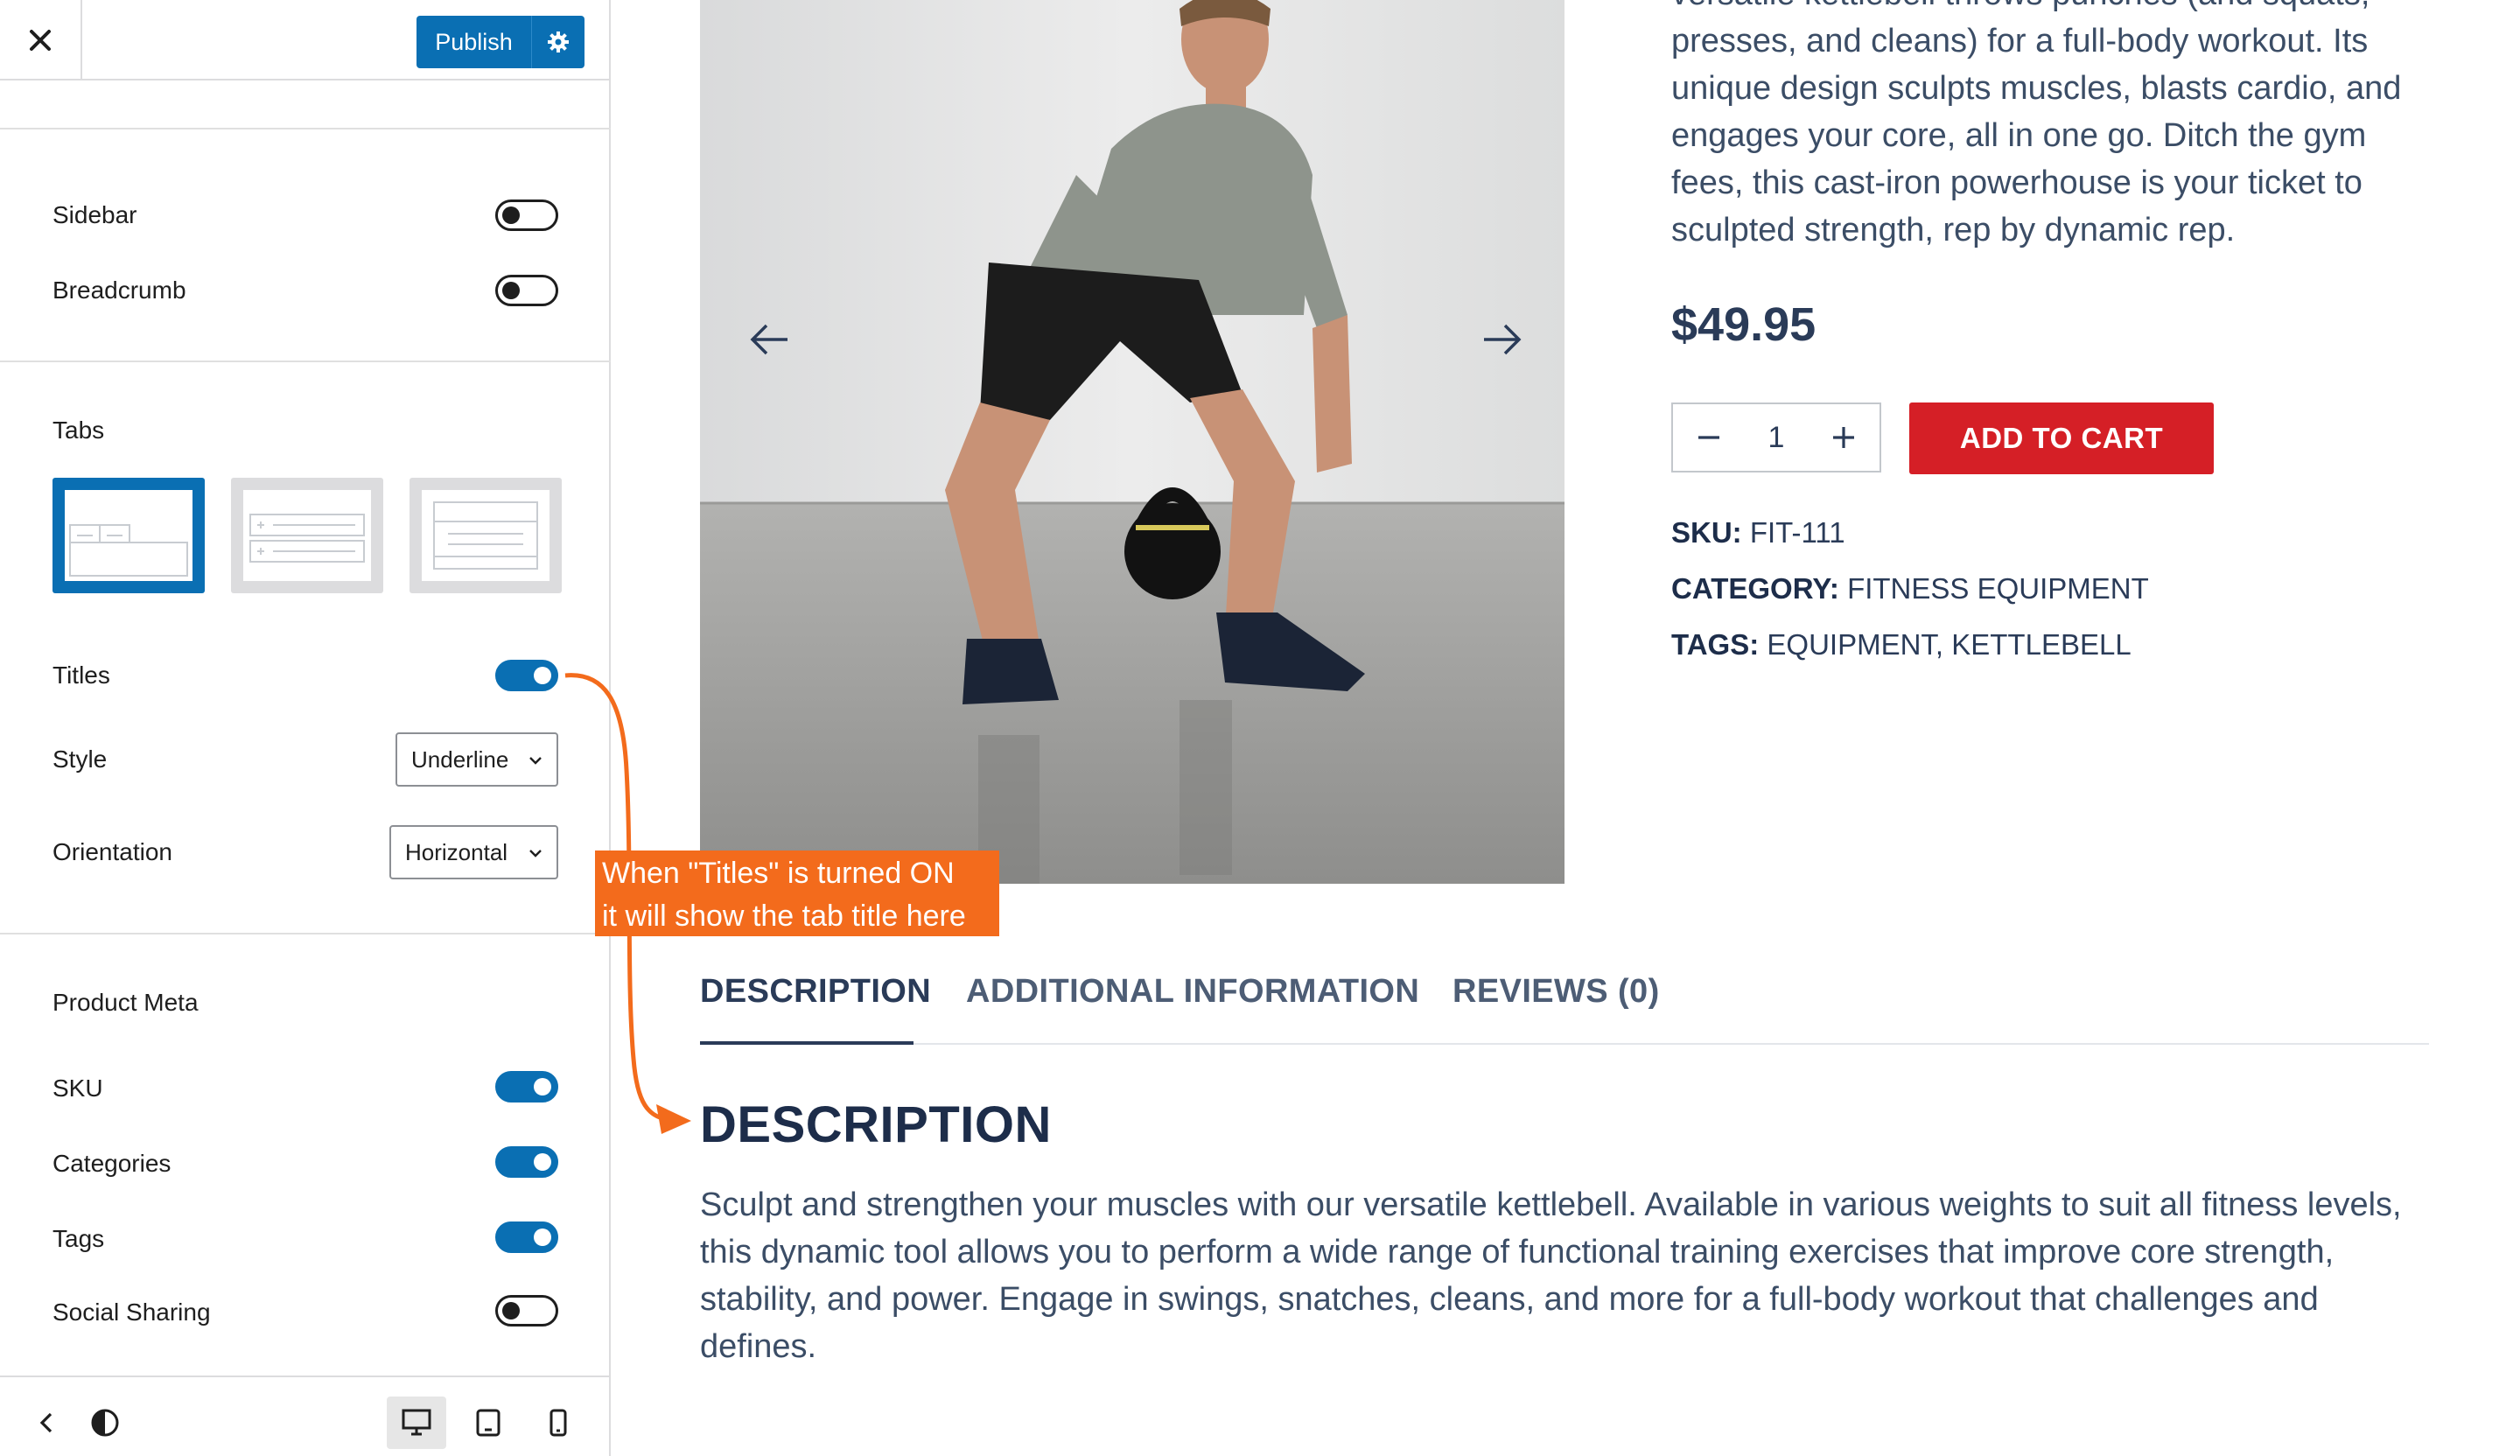 This screenshot has height=1456, width=2520. I want to click on active-tab-underline, so click(807, 1043).